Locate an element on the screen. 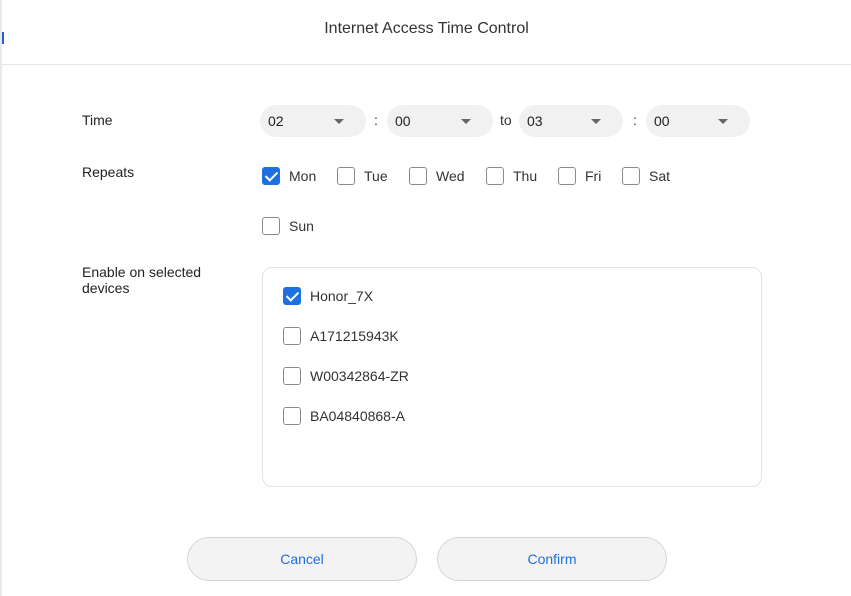 This screenshot has width=851, height=596. day-label: Thu is located at coordinates (525, 176).